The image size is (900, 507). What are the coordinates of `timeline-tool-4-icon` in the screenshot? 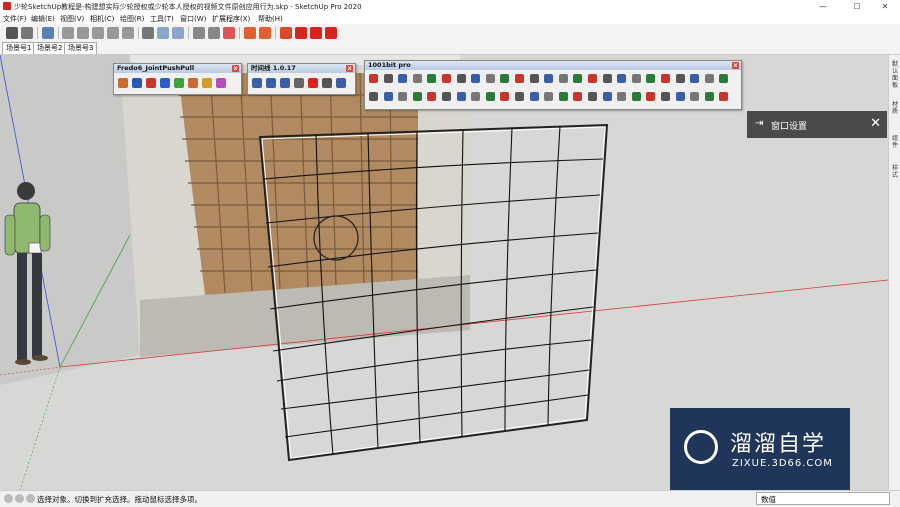 It's located at (299, 83).